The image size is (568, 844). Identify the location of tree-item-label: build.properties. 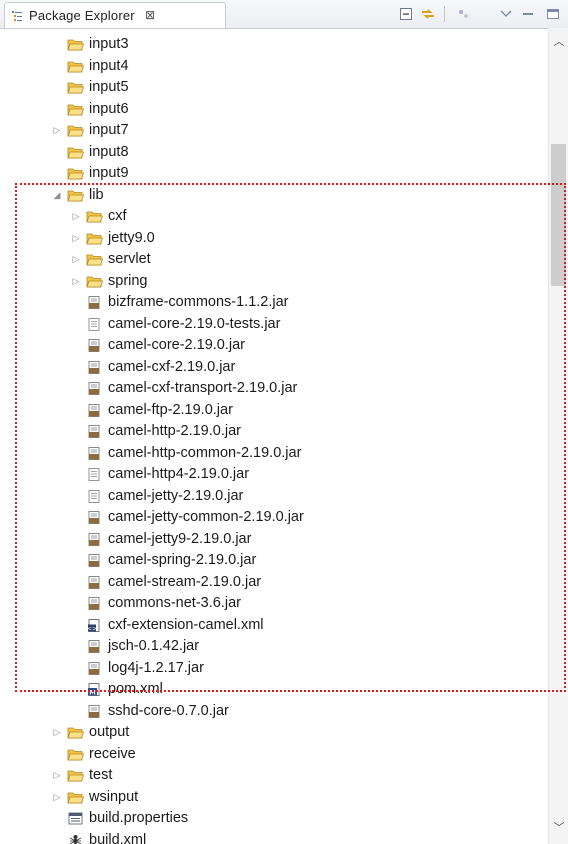
(139, 818).